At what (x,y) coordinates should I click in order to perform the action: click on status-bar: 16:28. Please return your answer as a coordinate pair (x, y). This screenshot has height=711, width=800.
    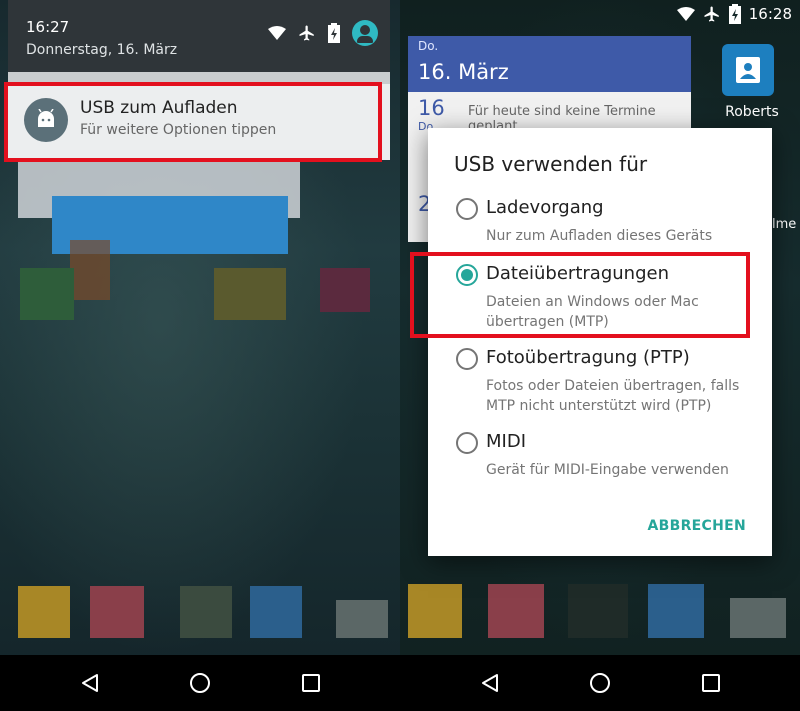
    Looking at the image, I should click on (734, 14).